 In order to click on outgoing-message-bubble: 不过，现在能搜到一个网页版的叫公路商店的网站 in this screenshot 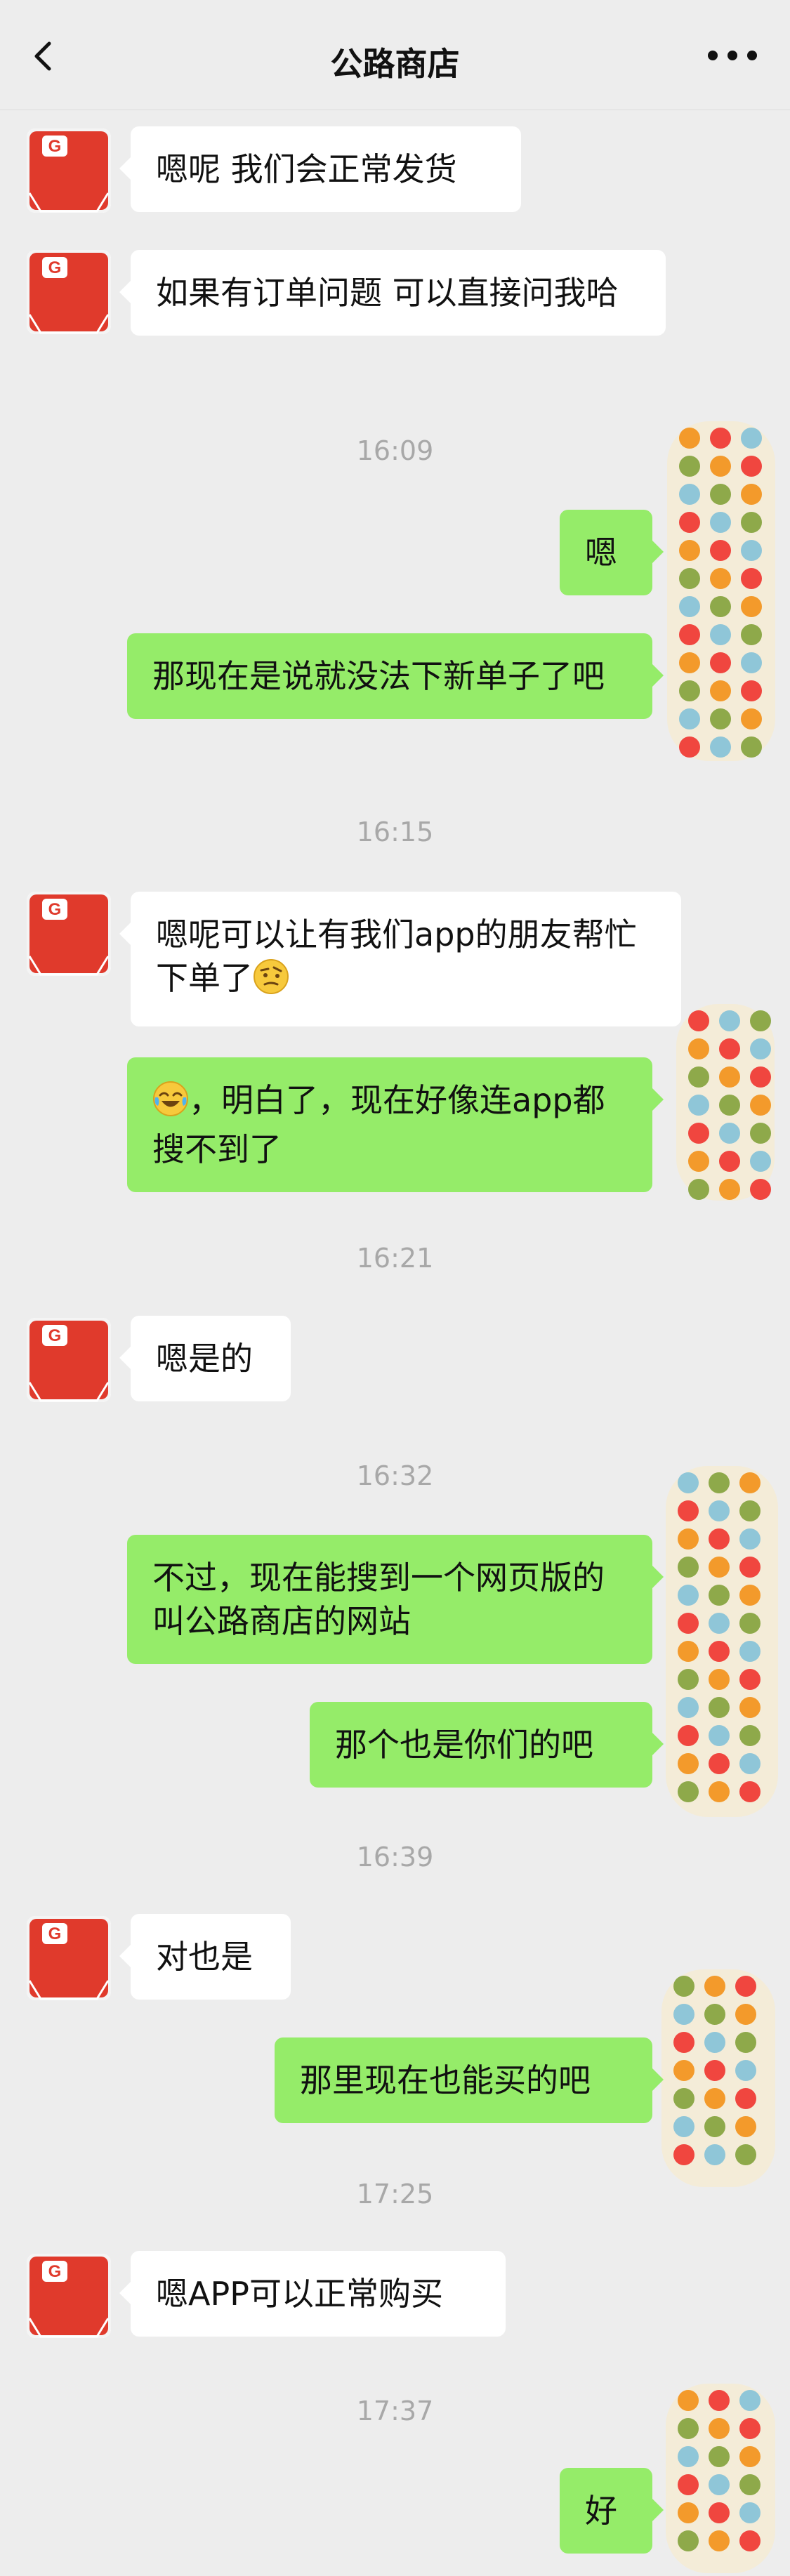, I will do `click(396, 1599)`.